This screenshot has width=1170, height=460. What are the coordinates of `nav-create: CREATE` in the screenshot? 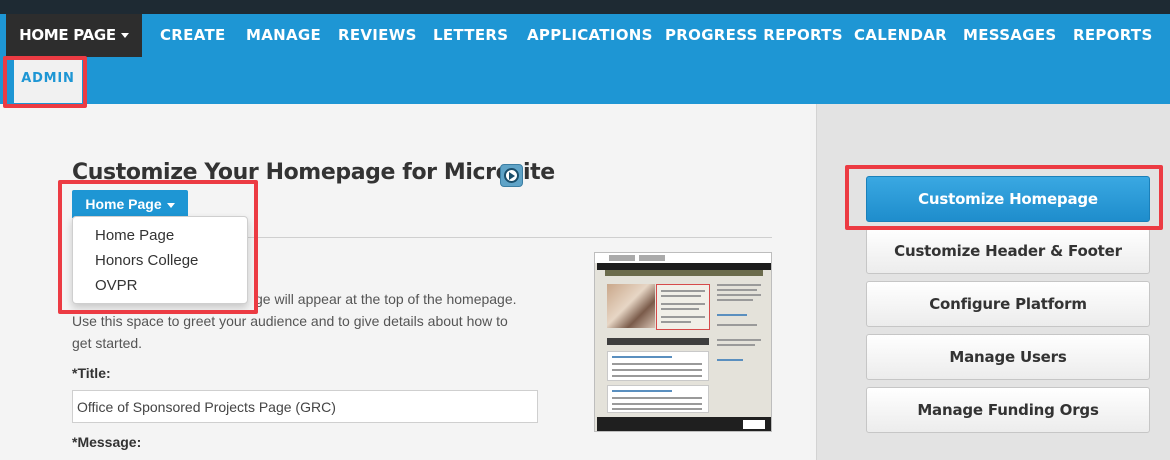 It's located at (193, 35).